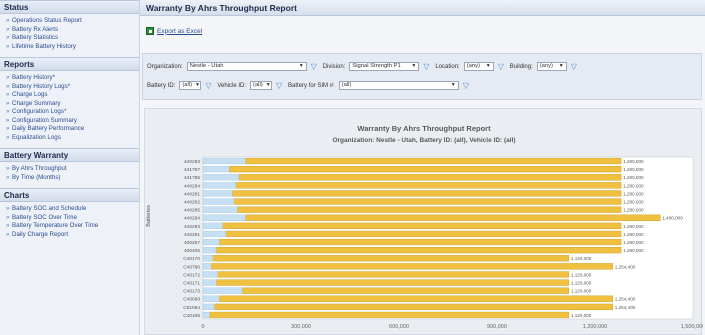 The height and width of the screenshot is (335, 705). I want to click on sidebar-item-label: Battery History*, so click(33, 77).